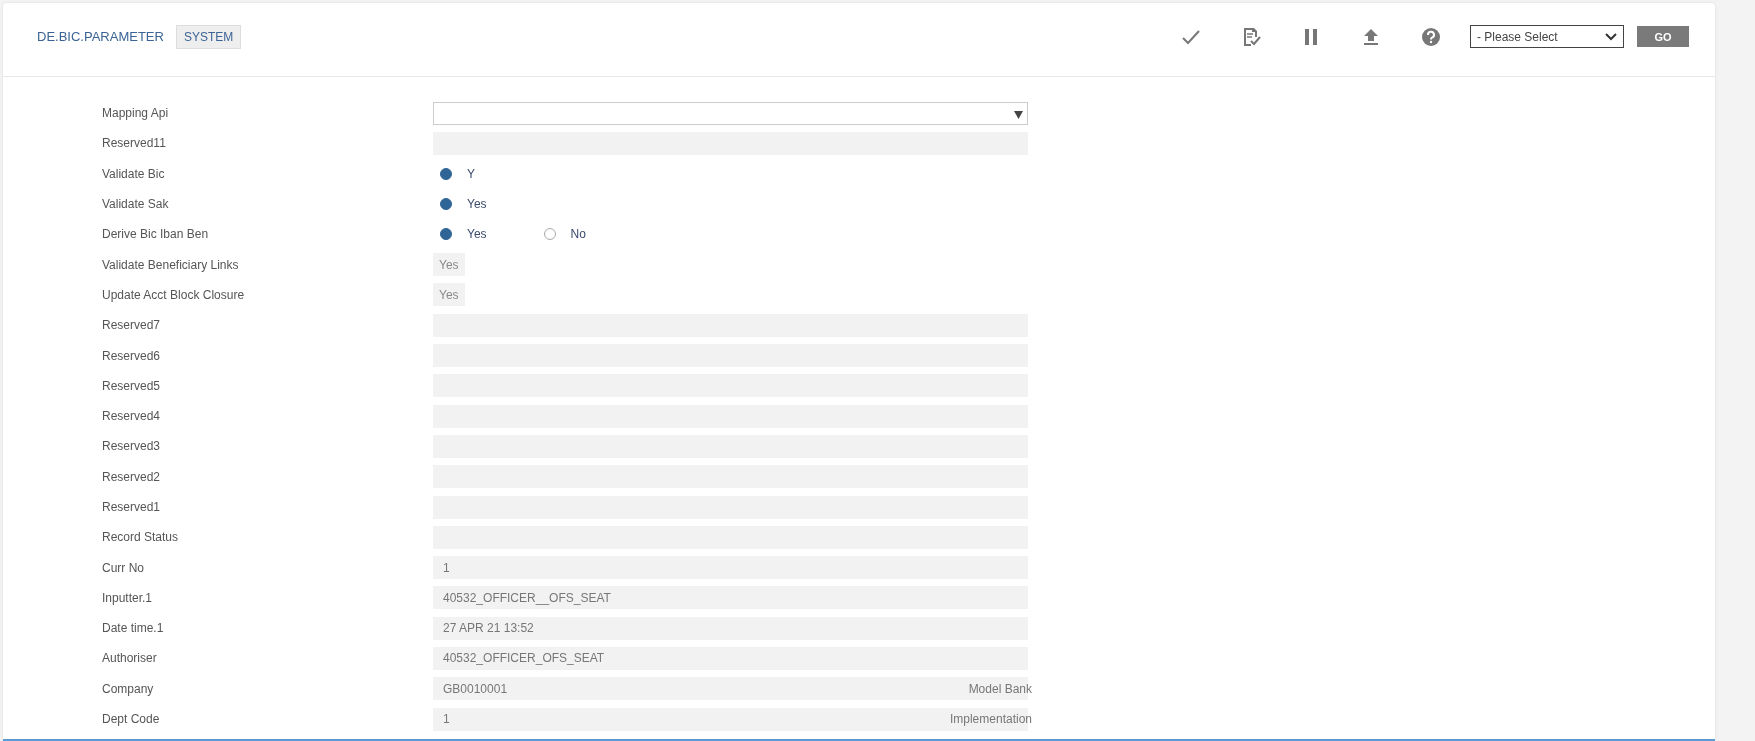  Describe the element at coordinates (128, 688) in the screenshot. I see `field-label: Company` at that location.